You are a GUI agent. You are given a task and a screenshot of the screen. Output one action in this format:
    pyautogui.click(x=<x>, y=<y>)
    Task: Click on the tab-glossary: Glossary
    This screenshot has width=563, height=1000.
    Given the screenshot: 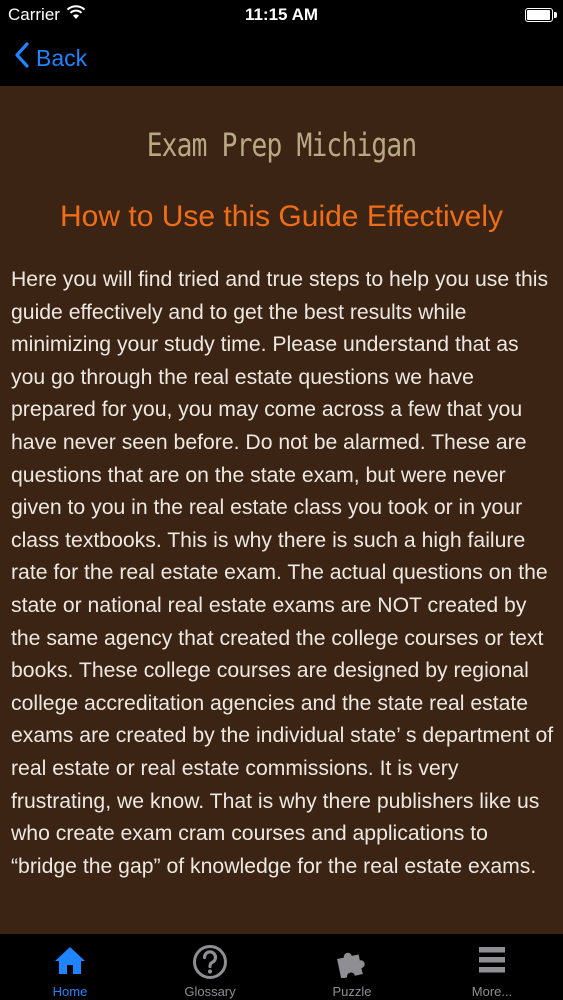 What is the action you would take?
    pyautogui.click(x=210, y=967)
    